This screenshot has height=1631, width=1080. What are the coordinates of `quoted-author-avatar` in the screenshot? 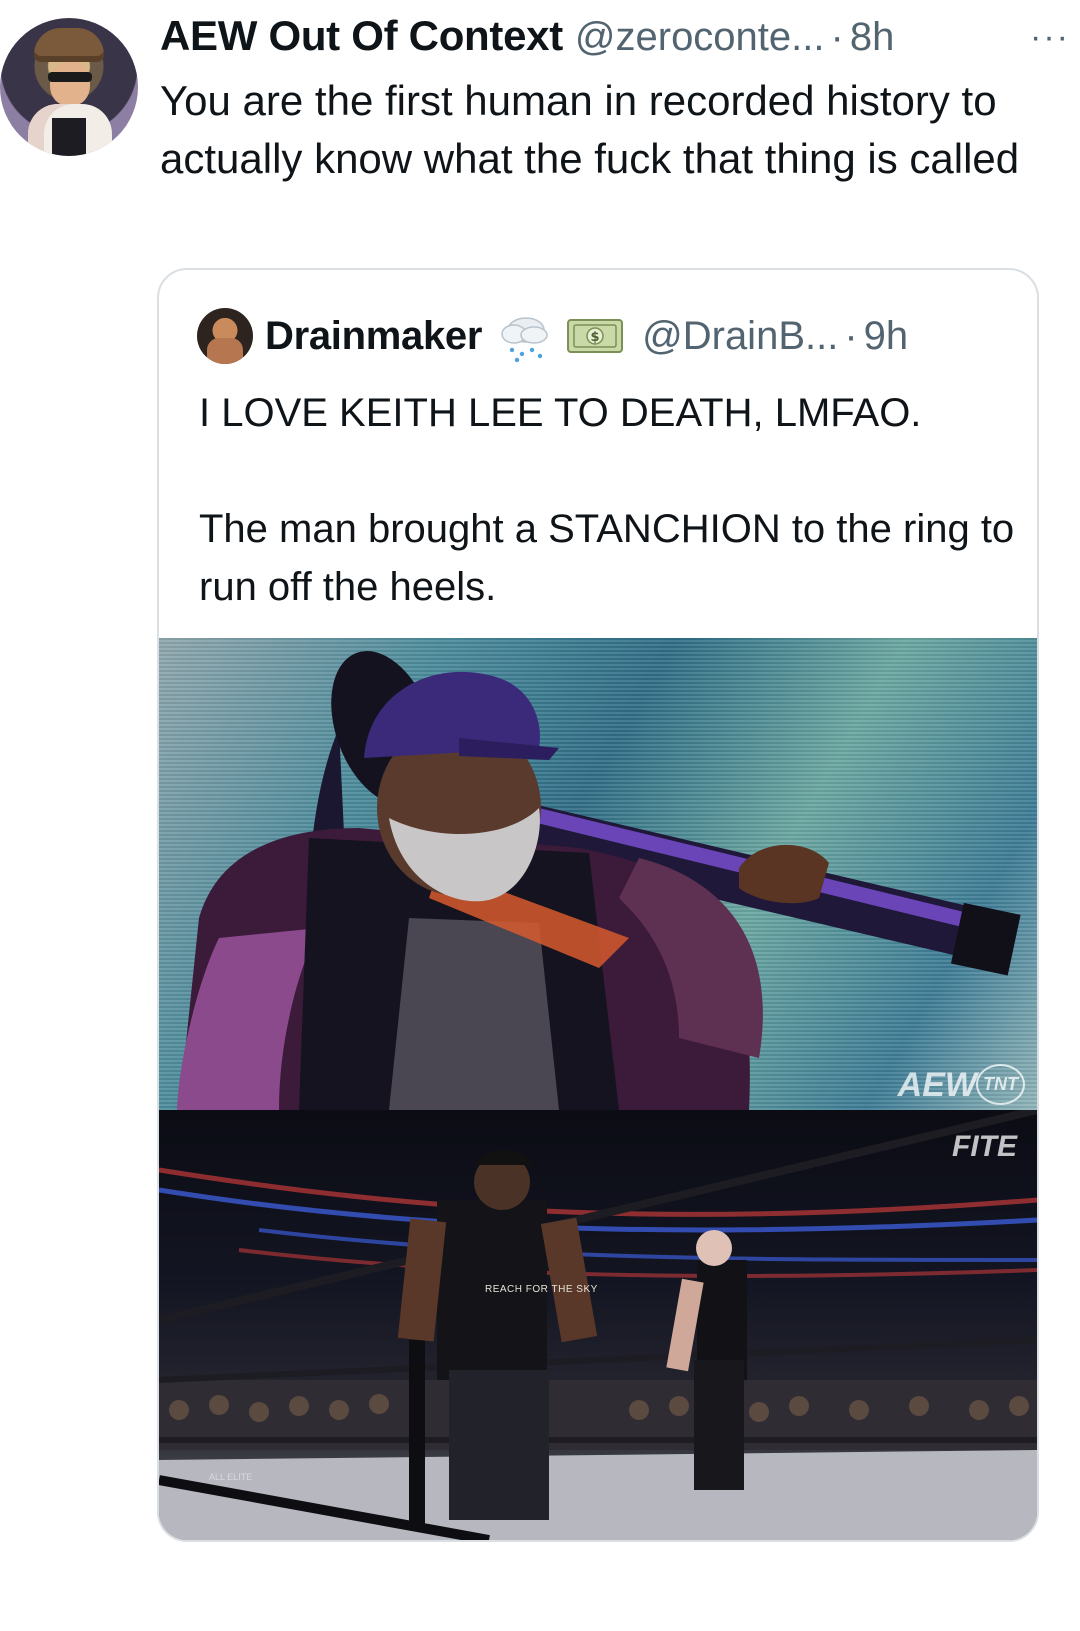 It's located at (225, 336).